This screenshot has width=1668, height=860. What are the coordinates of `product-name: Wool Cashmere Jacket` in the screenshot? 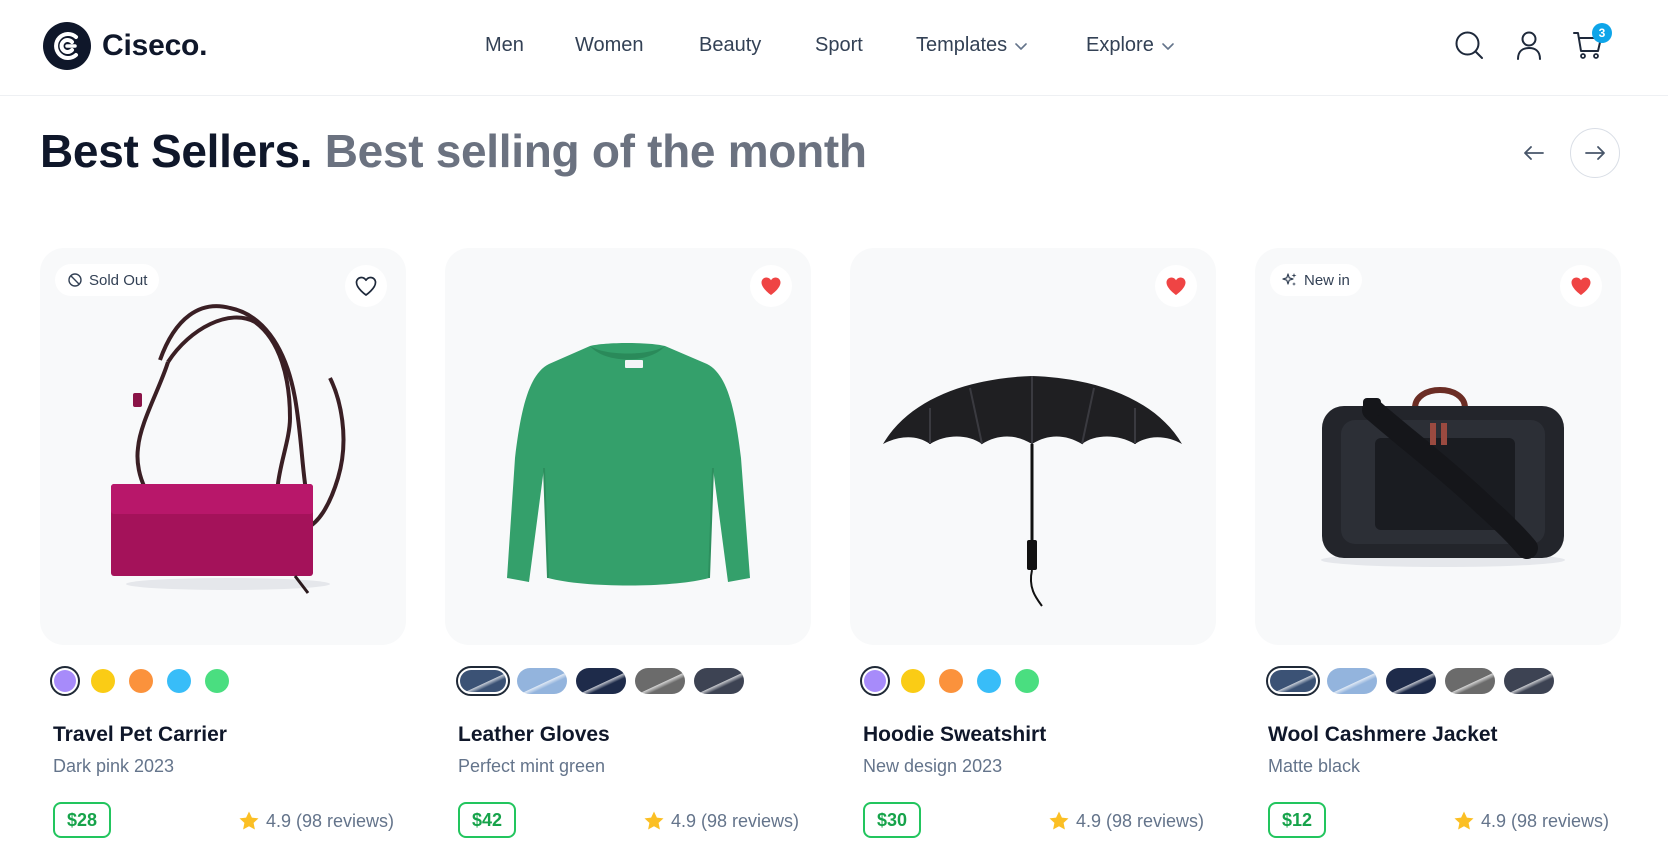 It's located at (1383, 735).